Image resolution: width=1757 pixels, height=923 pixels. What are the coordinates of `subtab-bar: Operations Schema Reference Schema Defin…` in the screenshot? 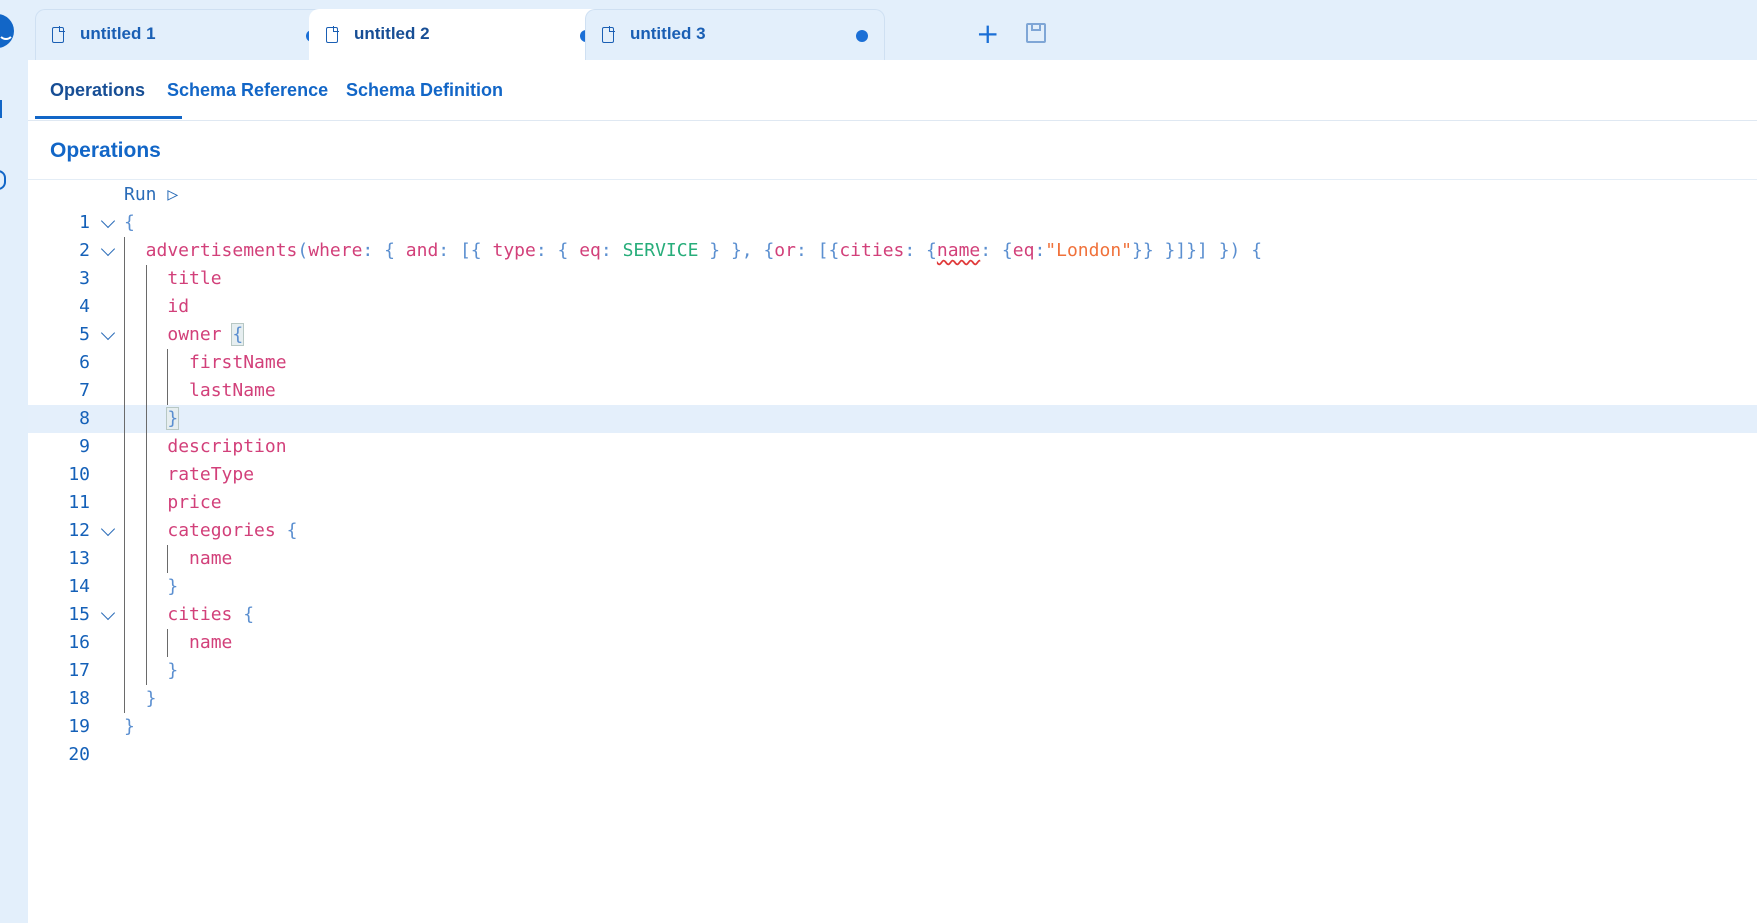 It's located at (892, 90).